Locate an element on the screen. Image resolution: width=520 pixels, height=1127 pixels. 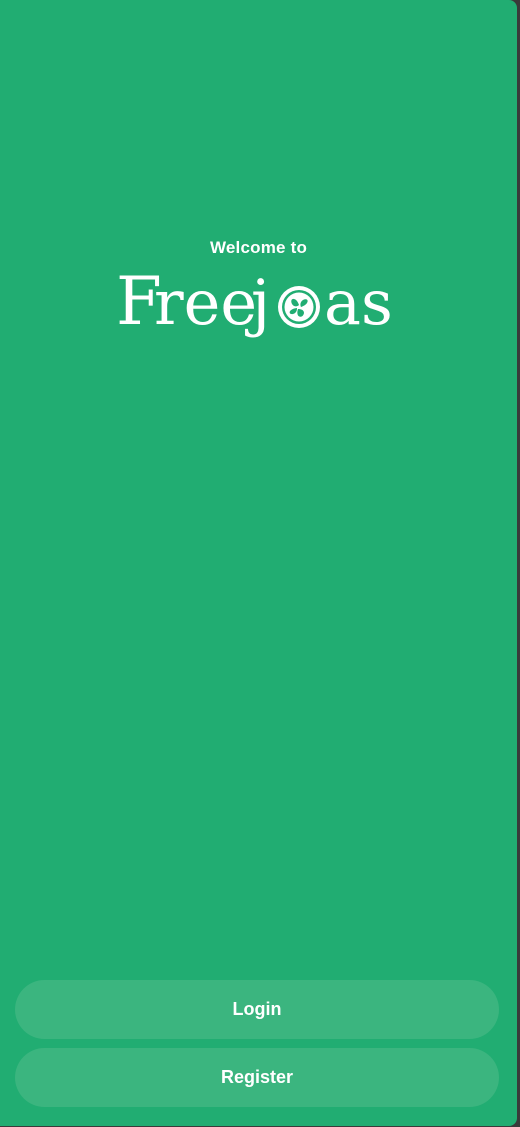
freejoas-wordmark: F ree j as is located at coordinates (254, 301).